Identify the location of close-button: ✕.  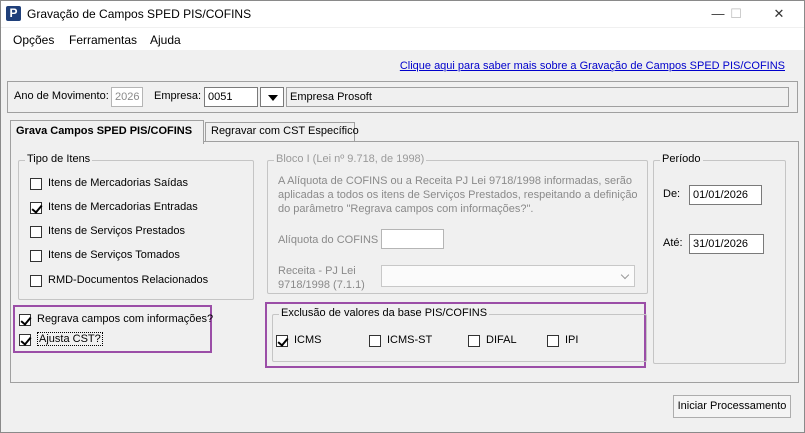
(779, 14).